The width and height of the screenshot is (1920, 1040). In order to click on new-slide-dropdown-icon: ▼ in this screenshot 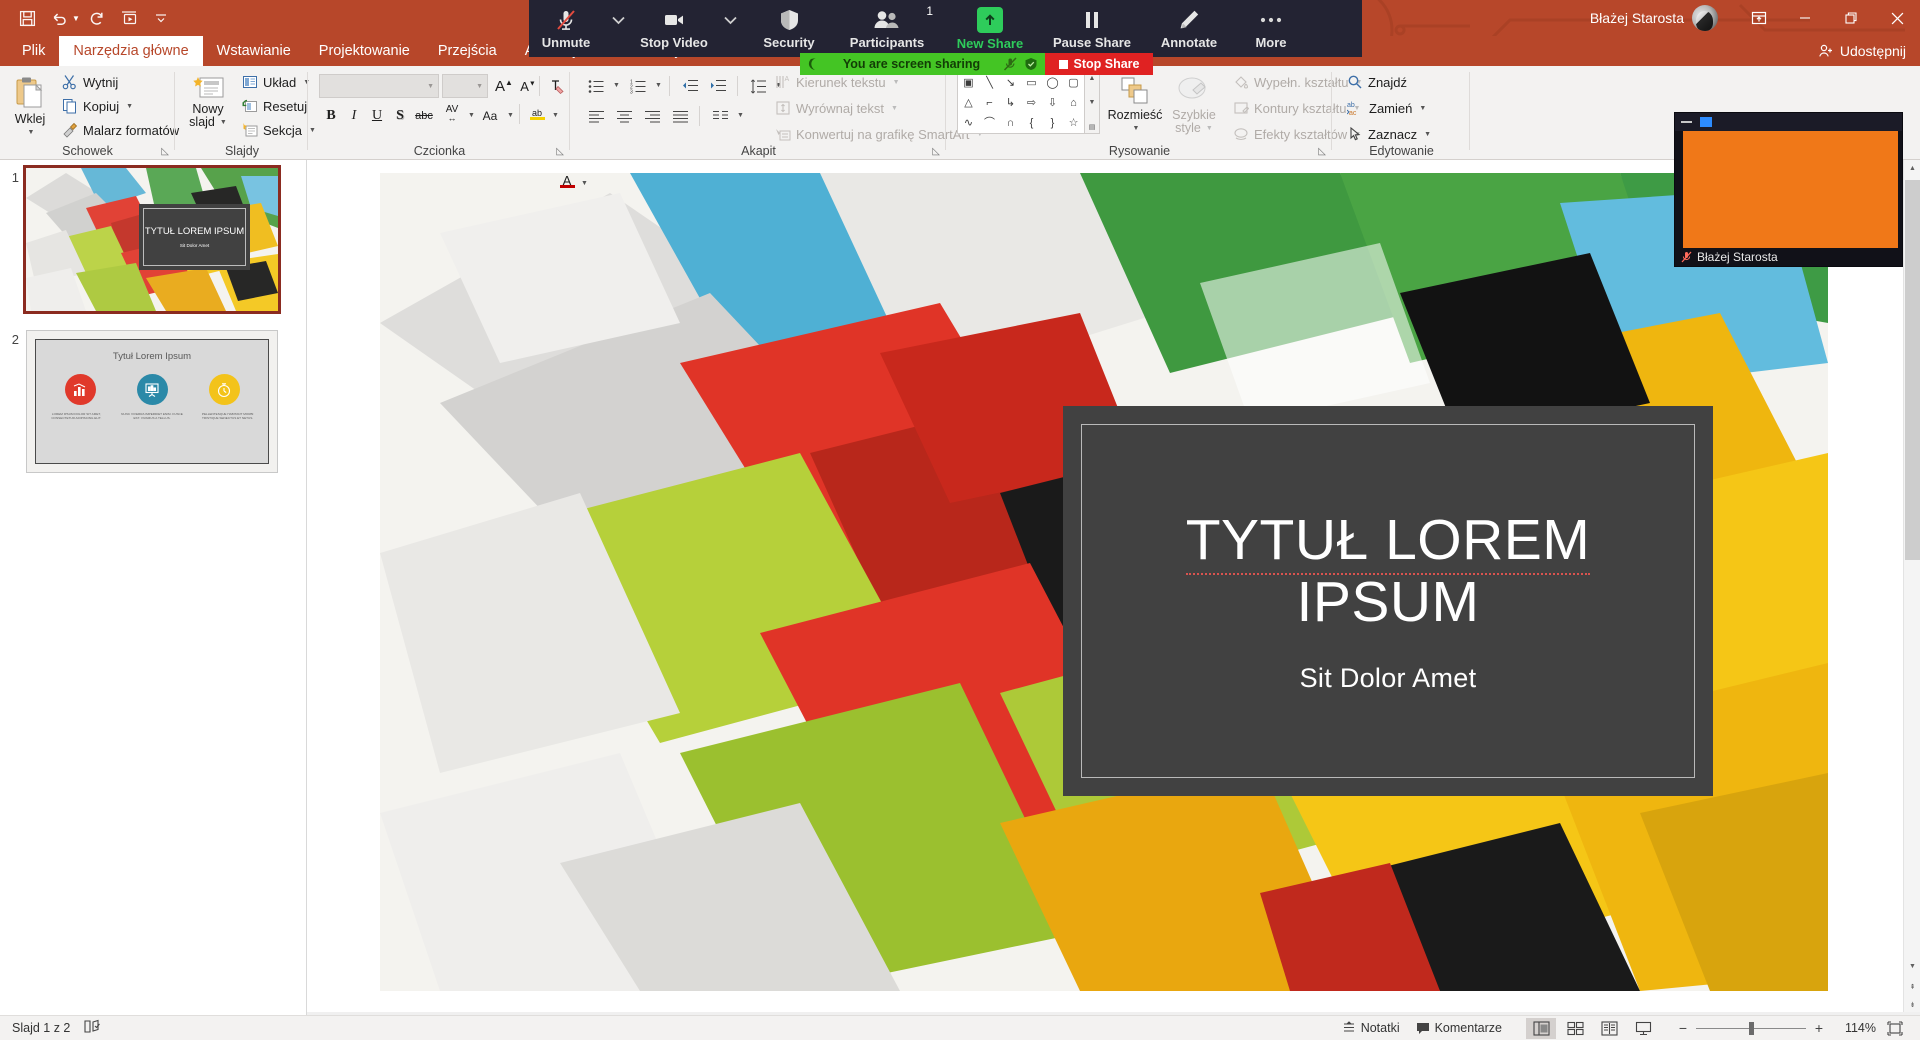, I will do `click(223, 122)`.